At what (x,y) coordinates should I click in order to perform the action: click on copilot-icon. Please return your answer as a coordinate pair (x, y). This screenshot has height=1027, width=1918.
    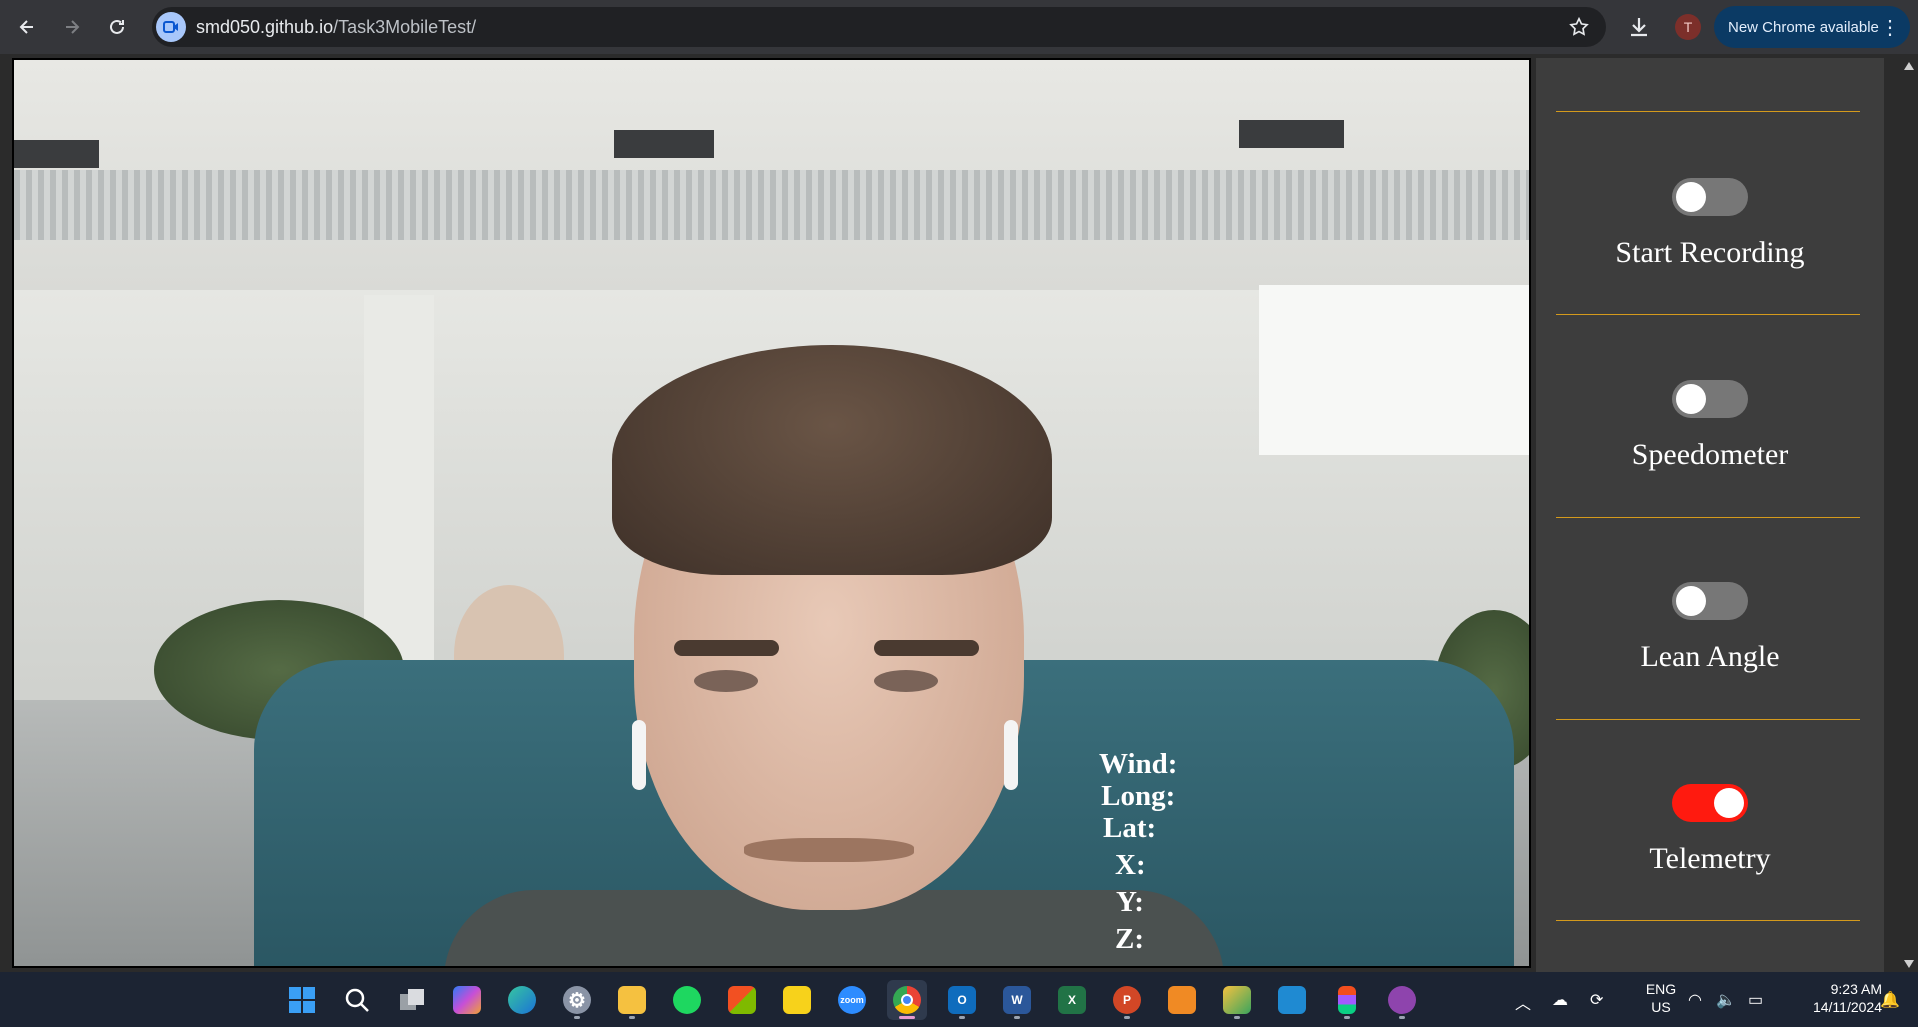
    Looking at the image, I should click on (467, 1000).